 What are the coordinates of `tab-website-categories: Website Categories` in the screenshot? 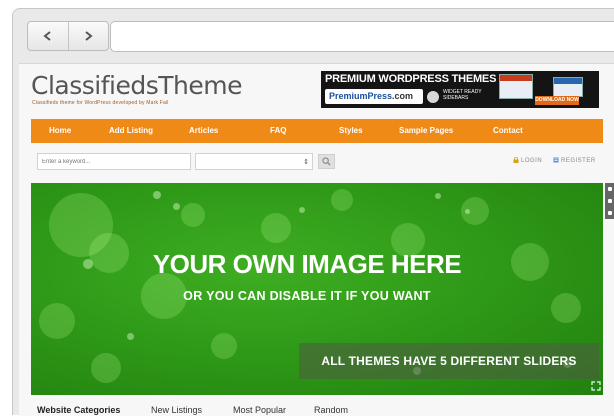 It's located at (78, 410).